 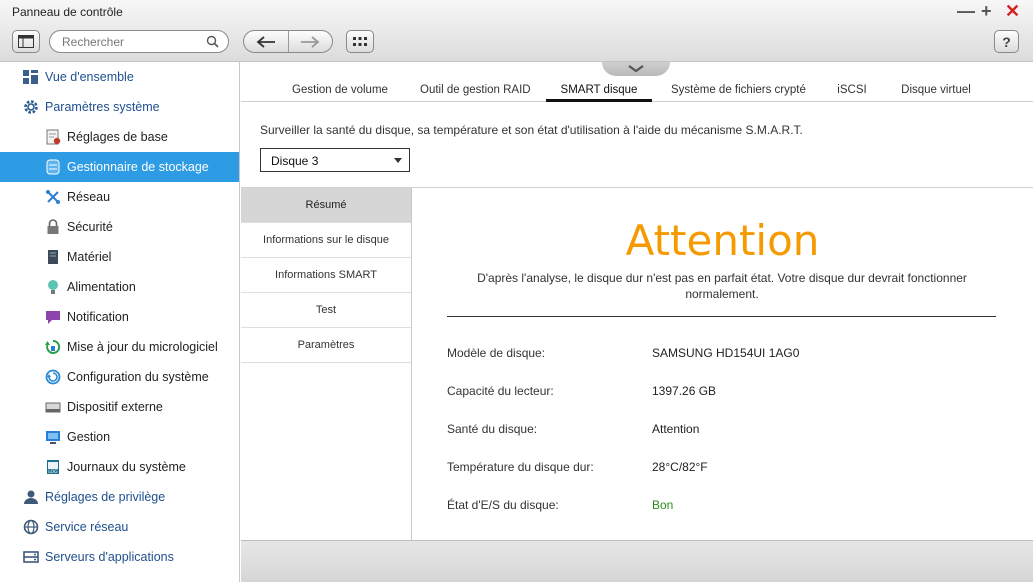 I want to click on overview-icon, so click(x=30, y=77).